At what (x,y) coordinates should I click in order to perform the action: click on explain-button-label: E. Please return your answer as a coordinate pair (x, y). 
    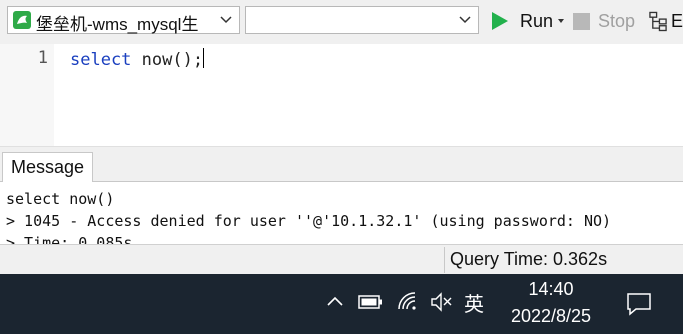
    Looking at the image, I should click on (676, 20).